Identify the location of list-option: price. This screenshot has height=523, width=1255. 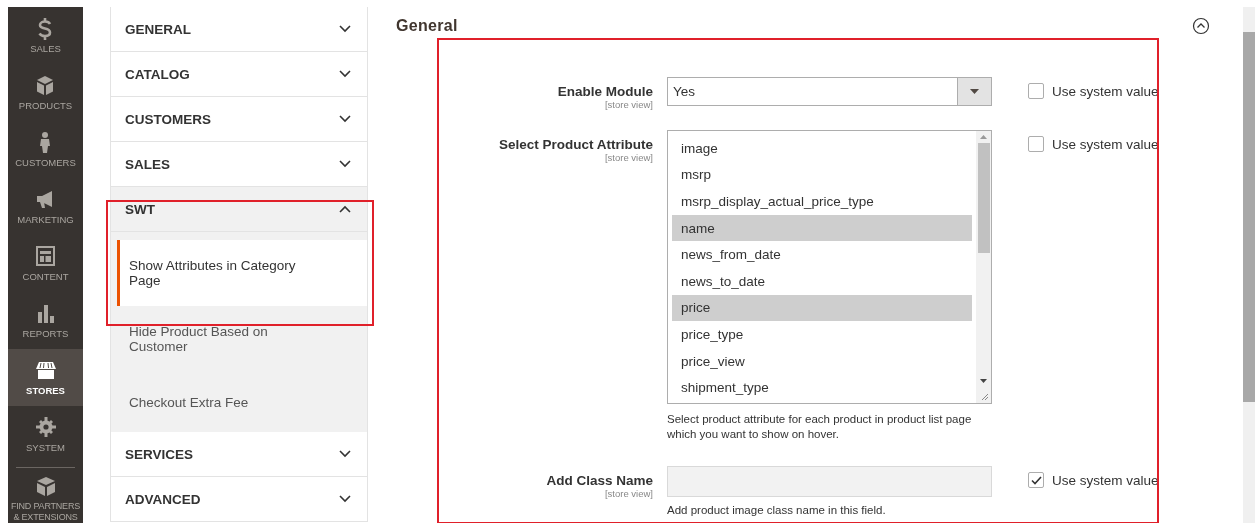
(822, 308).